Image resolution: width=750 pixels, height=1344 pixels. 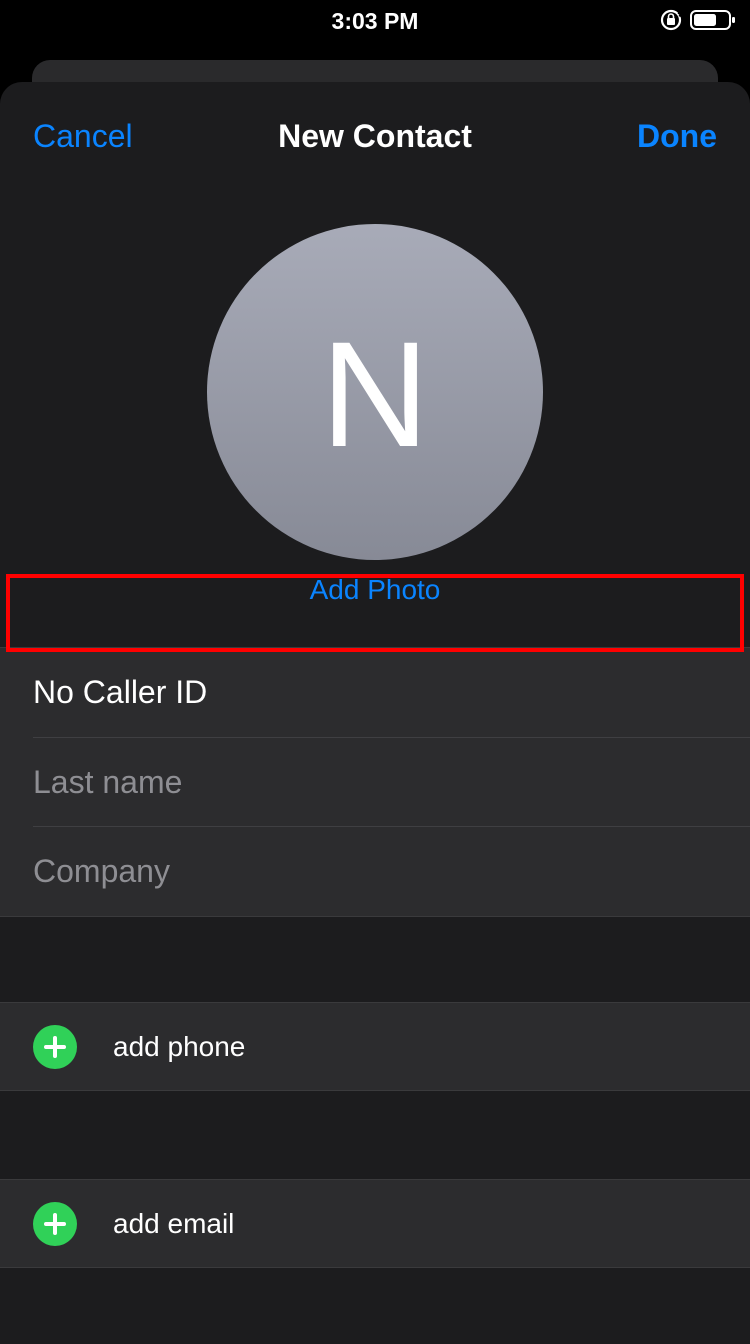 I want to click on add-email-plus-icon, so click(x=55, y=1224).